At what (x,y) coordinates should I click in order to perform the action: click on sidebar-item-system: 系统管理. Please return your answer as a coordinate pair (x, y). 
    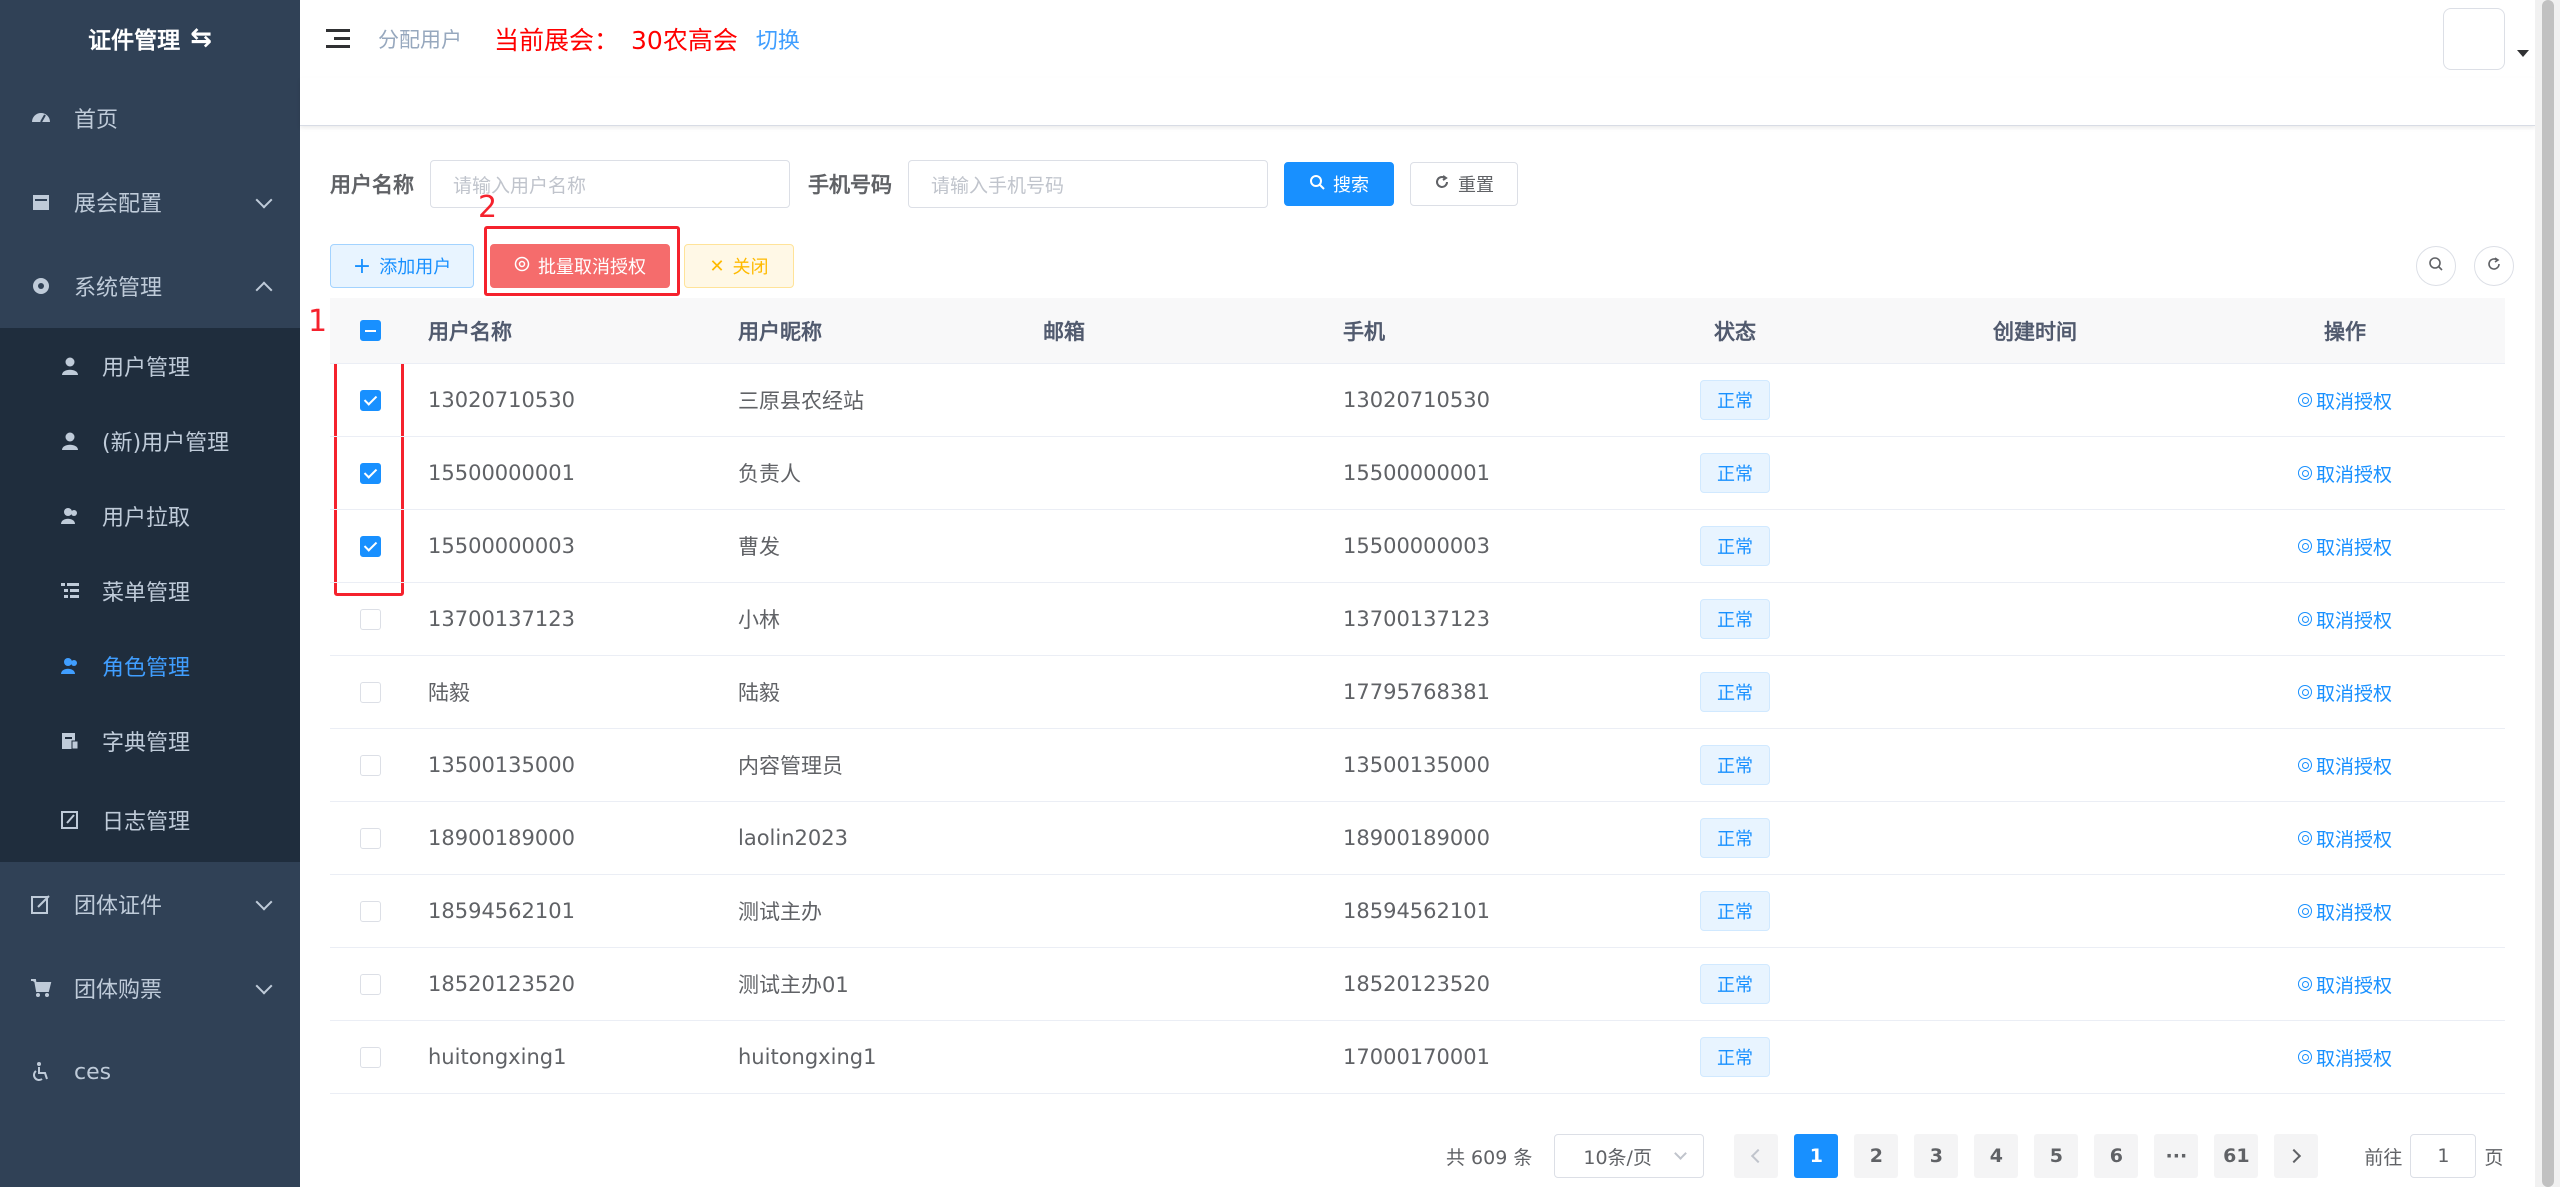
    Looking at the image, I should click on (150, 286).